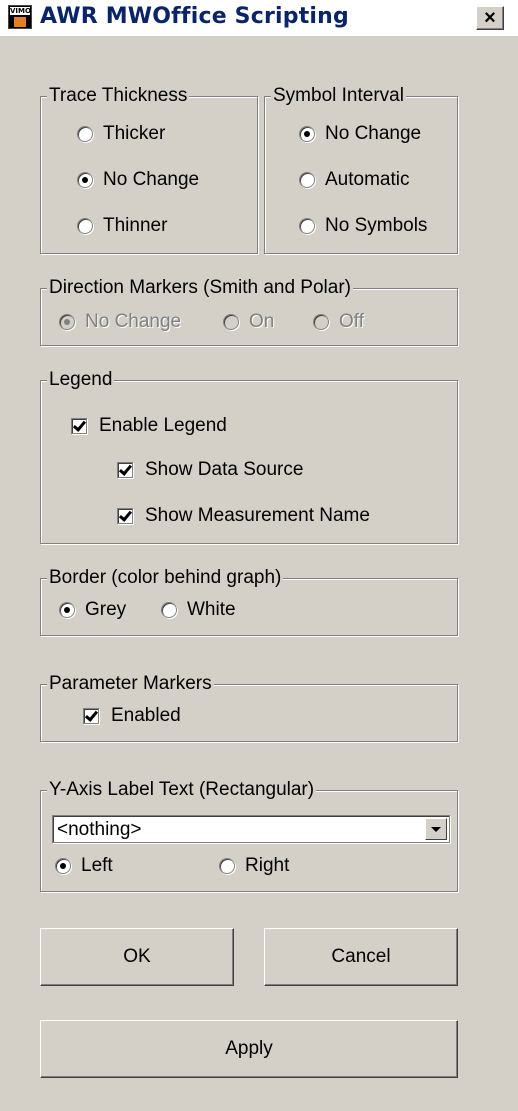  What do you see at coordinates (99, 829) in the screenshot?
I see `y-axis-label-value: <nothing>` at bounding box center [99, 829].